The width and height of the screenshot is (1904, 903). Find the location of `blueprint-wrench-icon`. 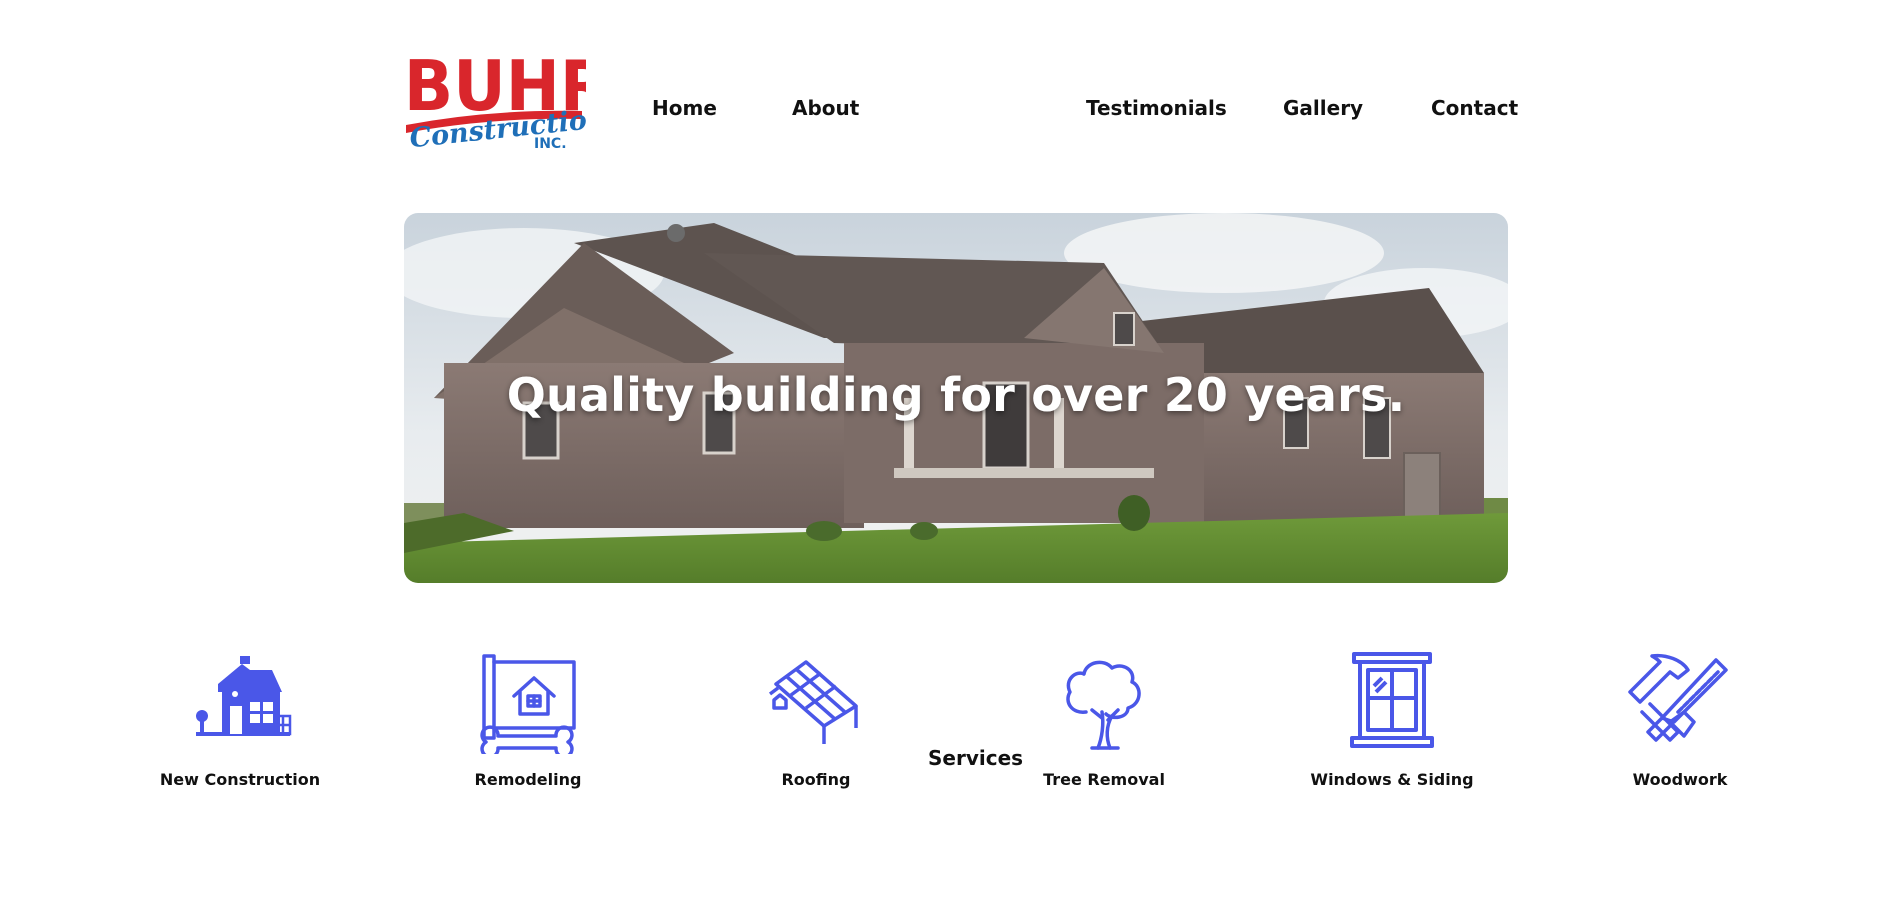

blueprint-wrench-icon is located at coordinates (528, 704).